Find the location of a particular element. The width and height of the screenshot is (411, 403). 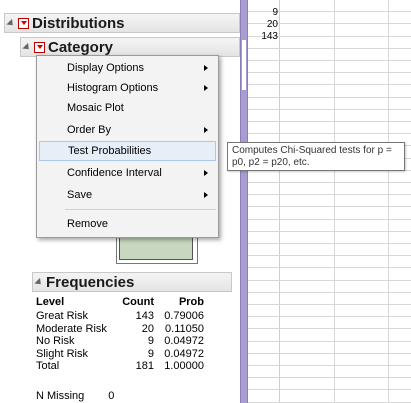

count-cell: 20 is located at coordinates (147, 328).